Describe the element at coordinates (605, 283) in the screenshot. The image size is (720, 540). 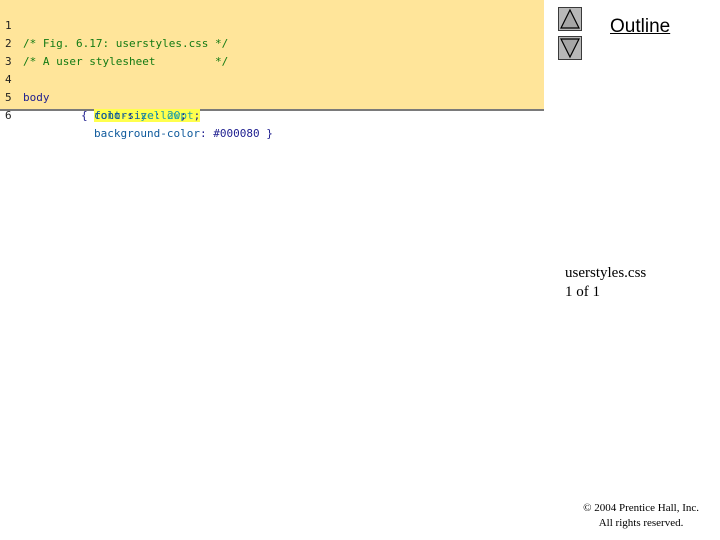
I see `file-info: userstyles.css 1 of 1` at that location.